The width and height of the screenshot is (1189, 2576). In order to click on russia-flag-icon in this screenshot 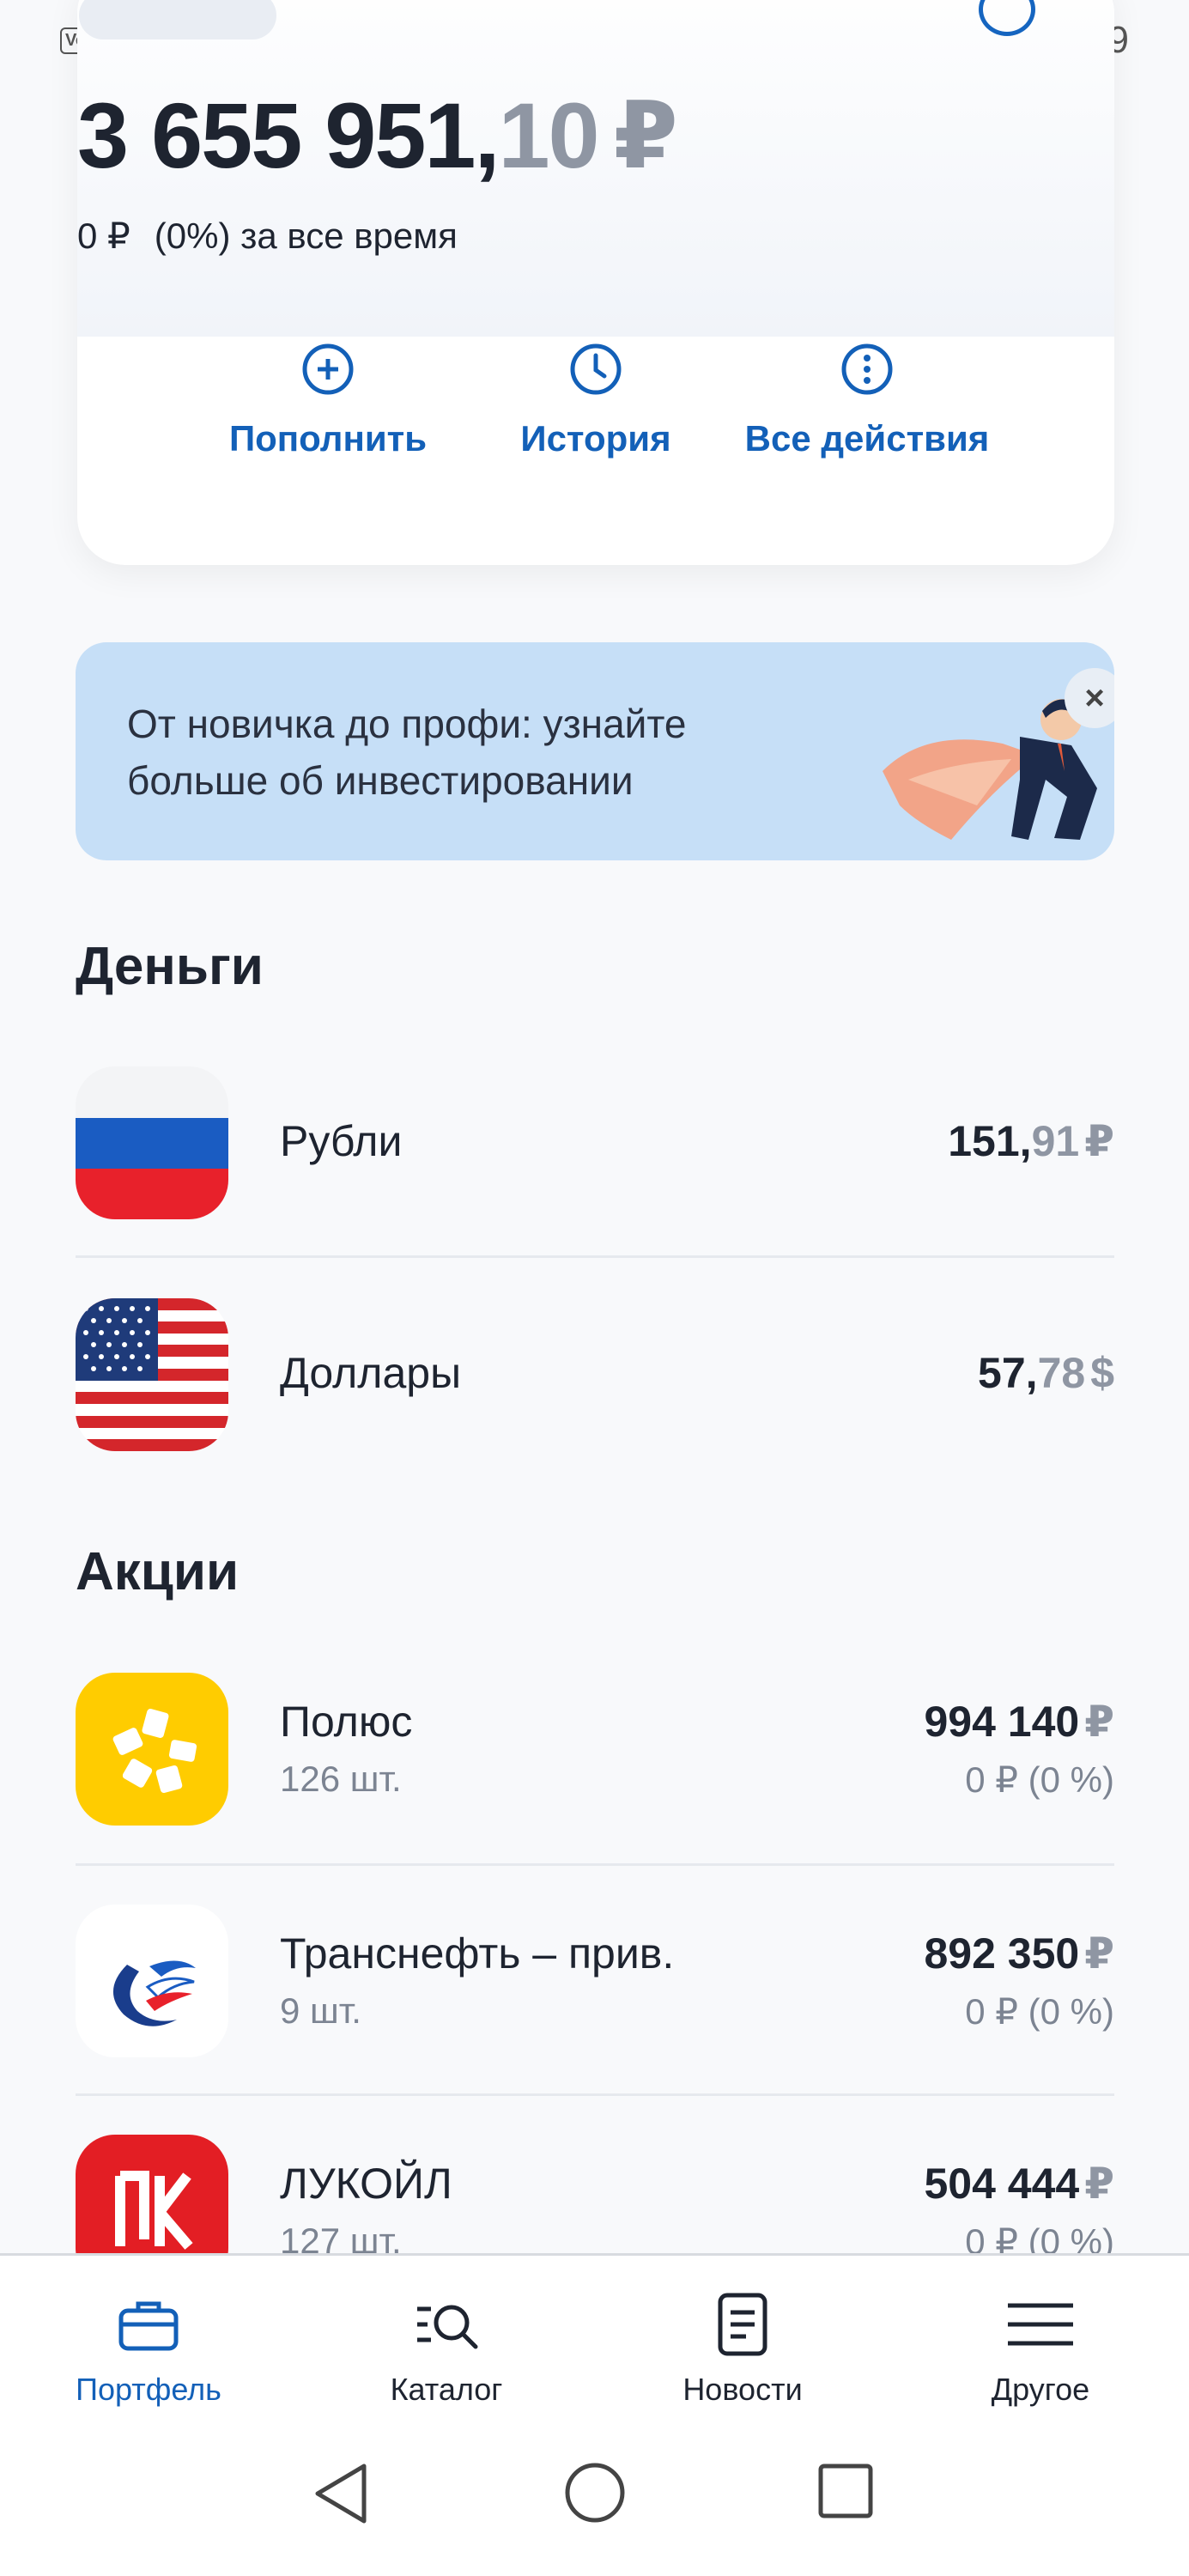, I will do `click(152, 1142)`.